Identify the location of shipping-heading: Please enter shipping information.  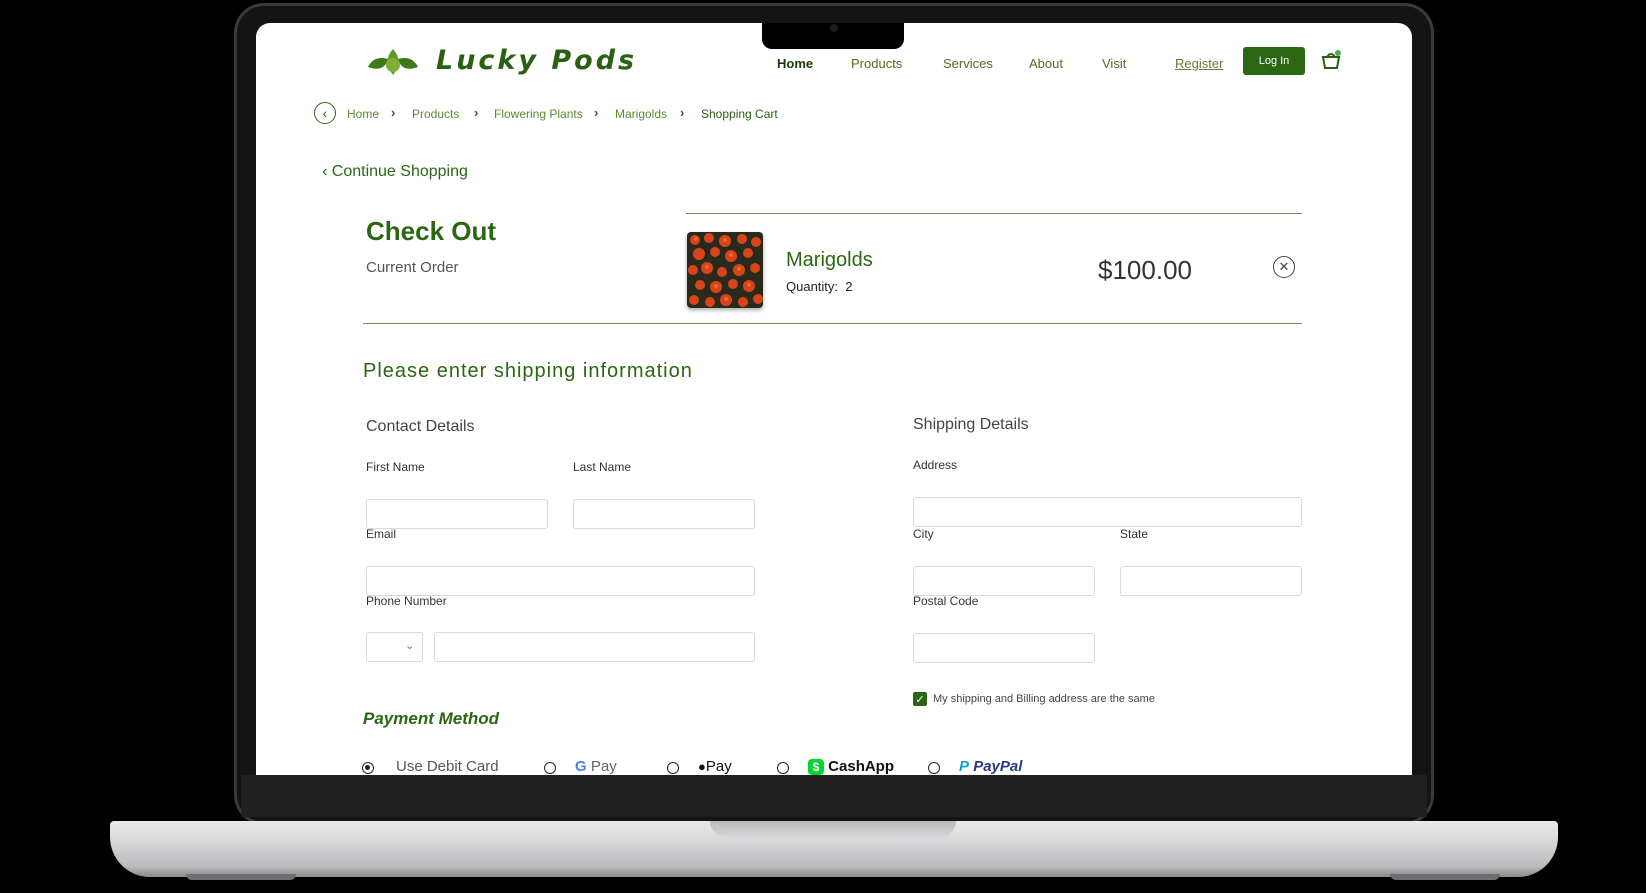
(528, 371).